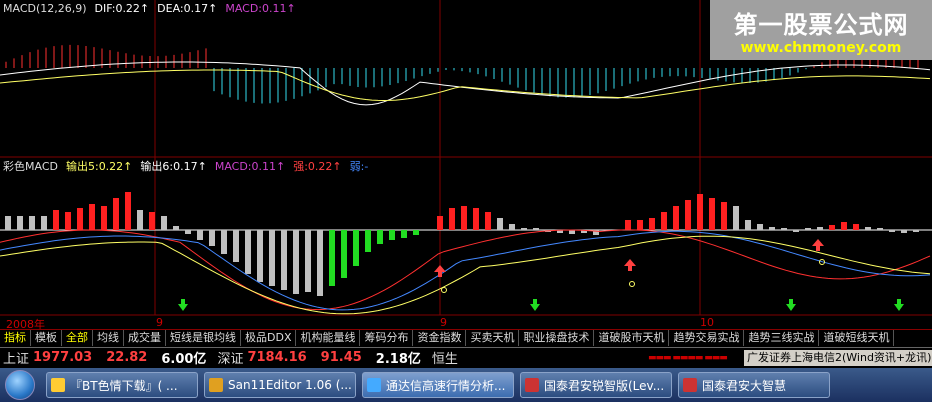 The height and width of the screenshot is (402, 932). I want to click on tab-15: 道破短线天机, so click(857, 338).